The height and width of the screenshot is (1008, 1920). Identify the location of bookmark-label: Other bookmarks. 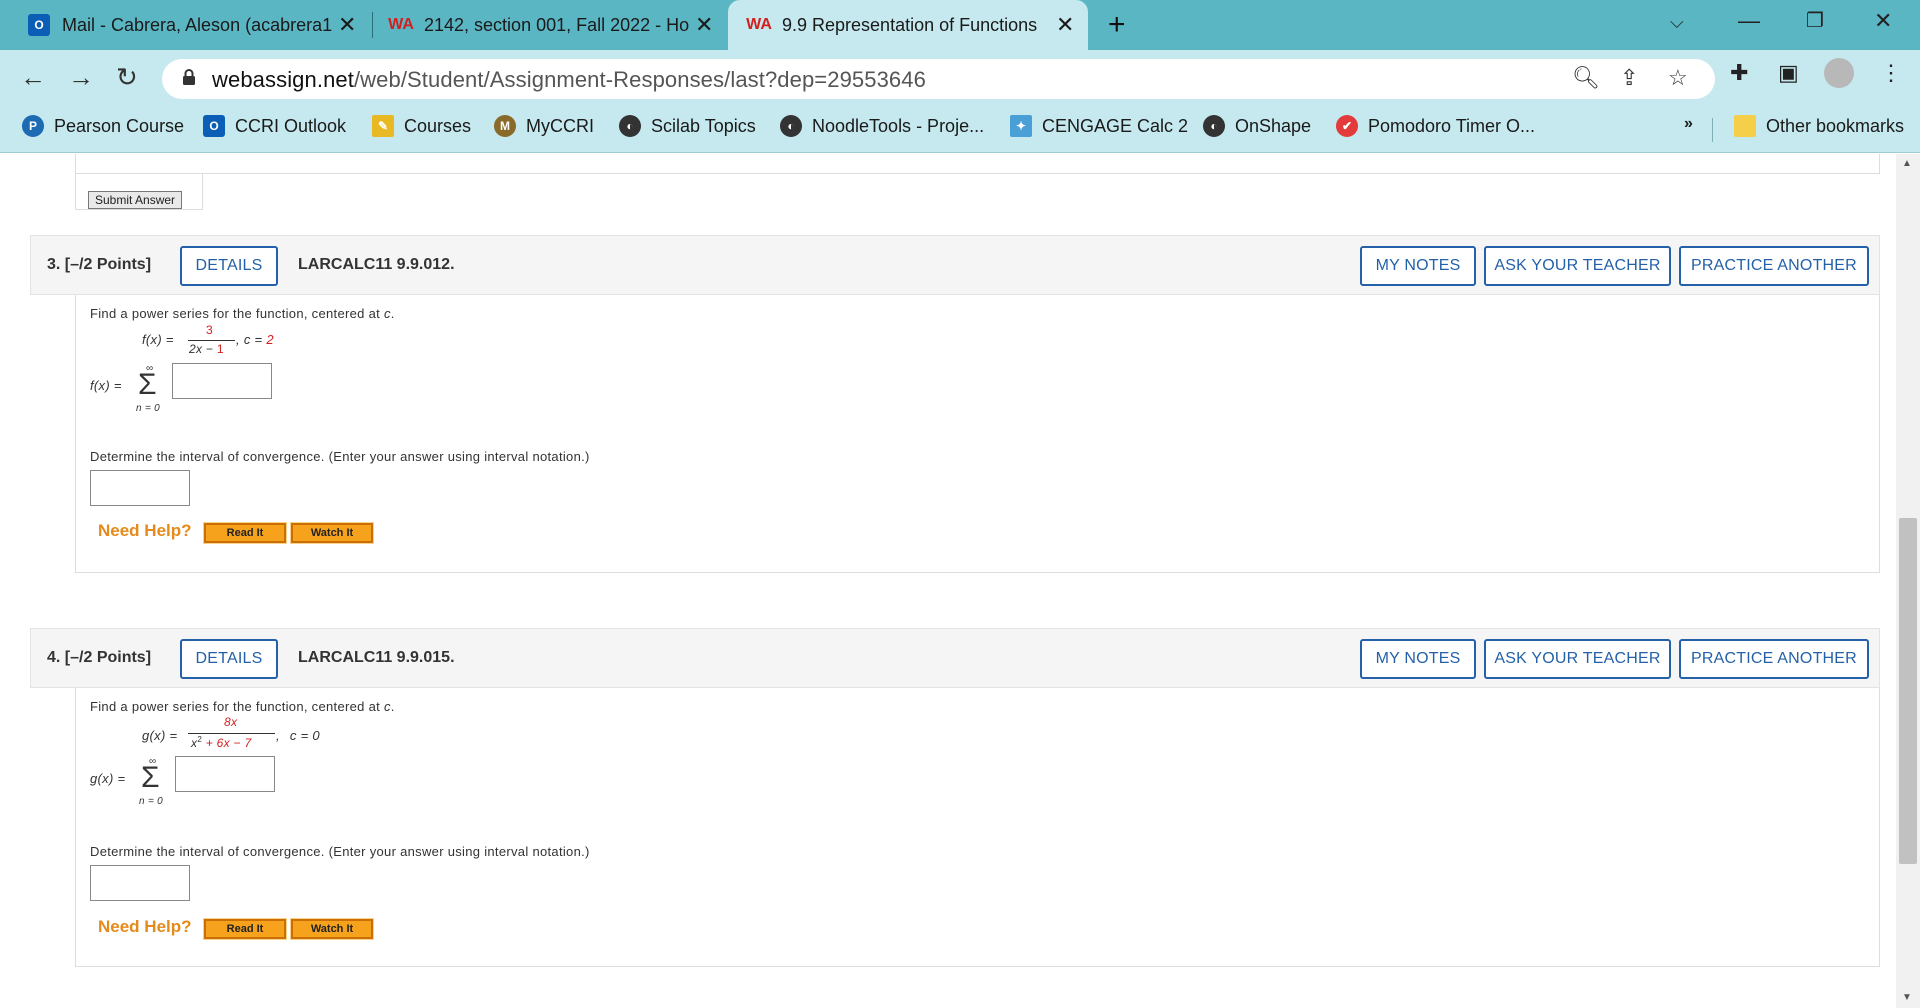
(1835, 125).